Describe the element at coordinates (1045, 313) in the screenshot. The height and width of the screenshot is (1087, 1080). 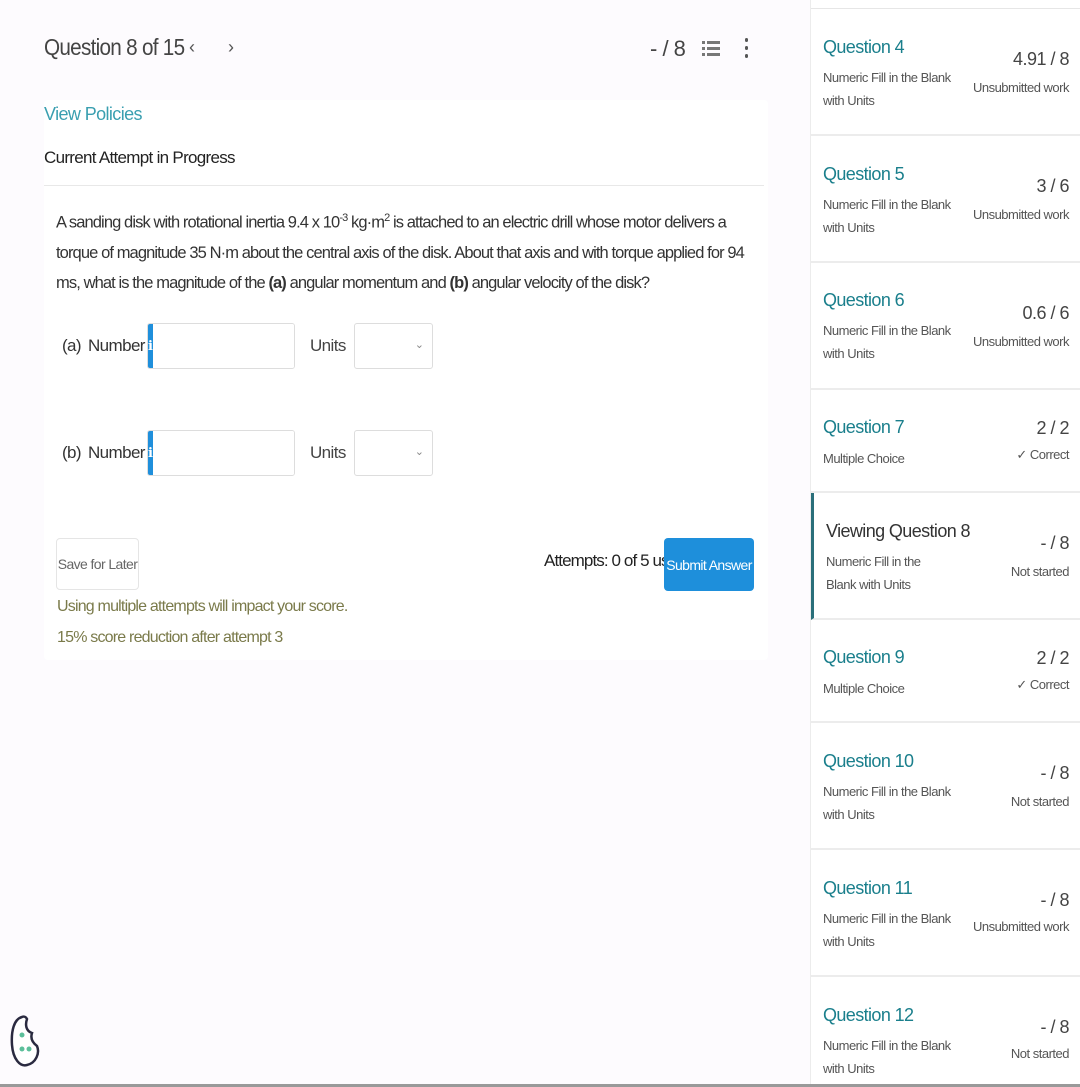
I see `sidebar-item-score: 0.6 / 6` at that location.